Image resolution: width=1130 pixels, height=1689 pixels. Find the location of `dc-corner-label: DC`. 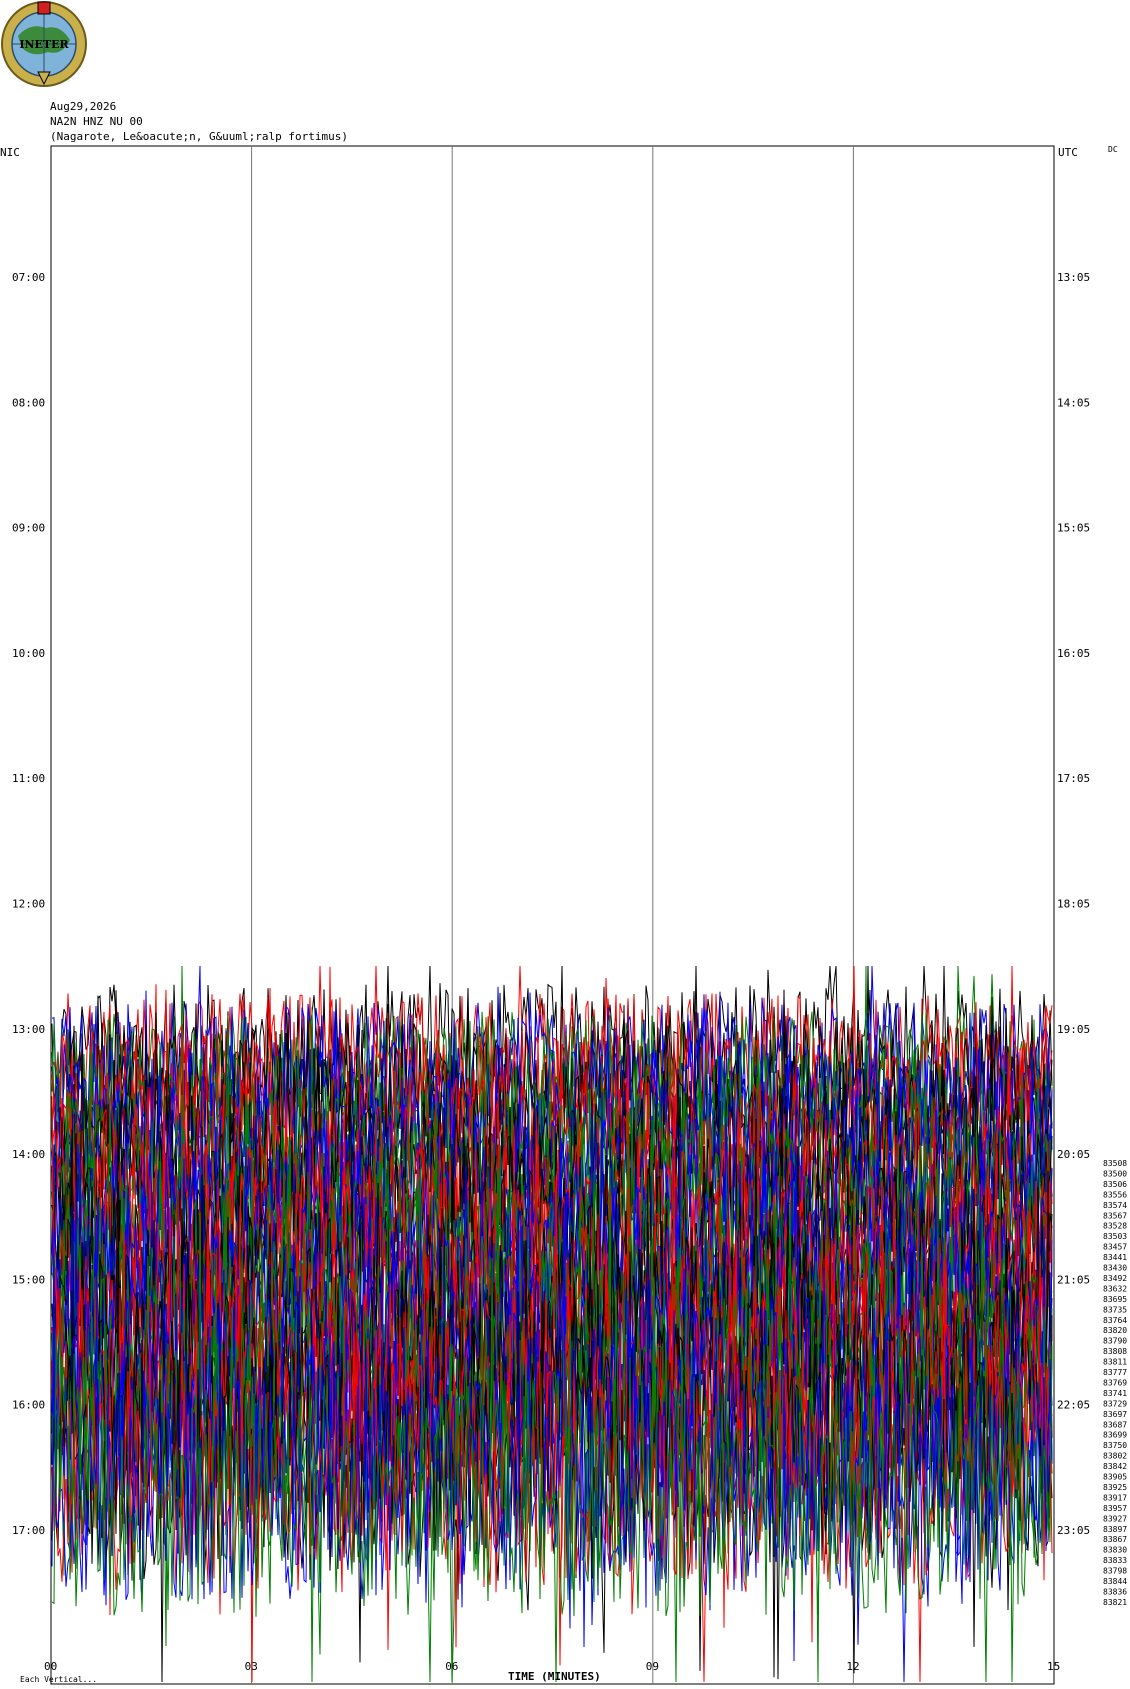

dc-corner-label: DC is located at coordinates (1113, 149).